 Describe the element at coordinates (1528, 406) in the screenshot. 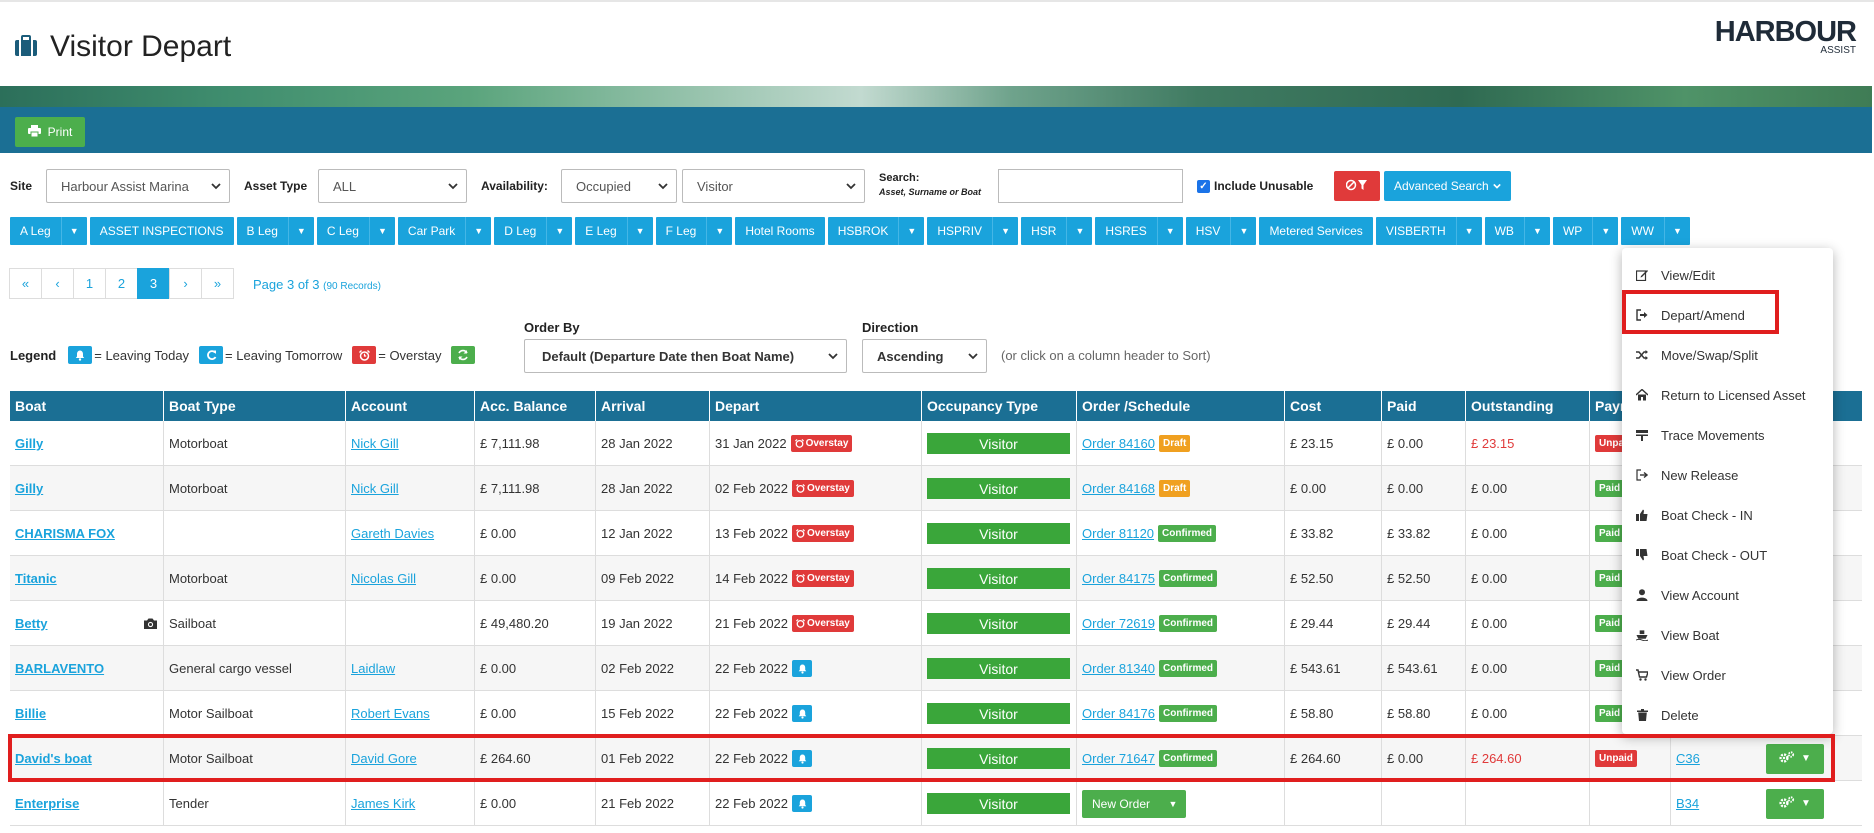

I see `column-header-outstanding: Outstanding` at that location.